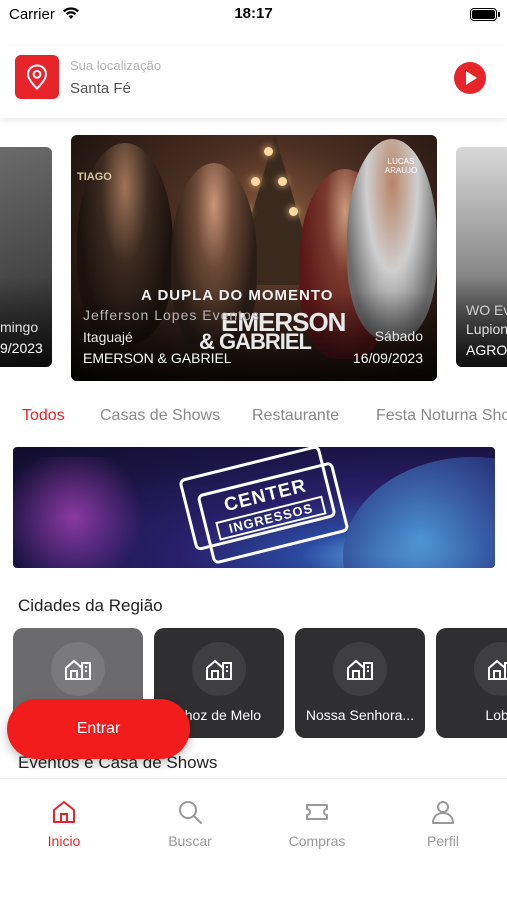 Image resolution: width=507 pixels, height=900 pixels. Describe the element at coordinates (64, 824) in the screenshot. I see `nav-inicio: Inicio` at that location.